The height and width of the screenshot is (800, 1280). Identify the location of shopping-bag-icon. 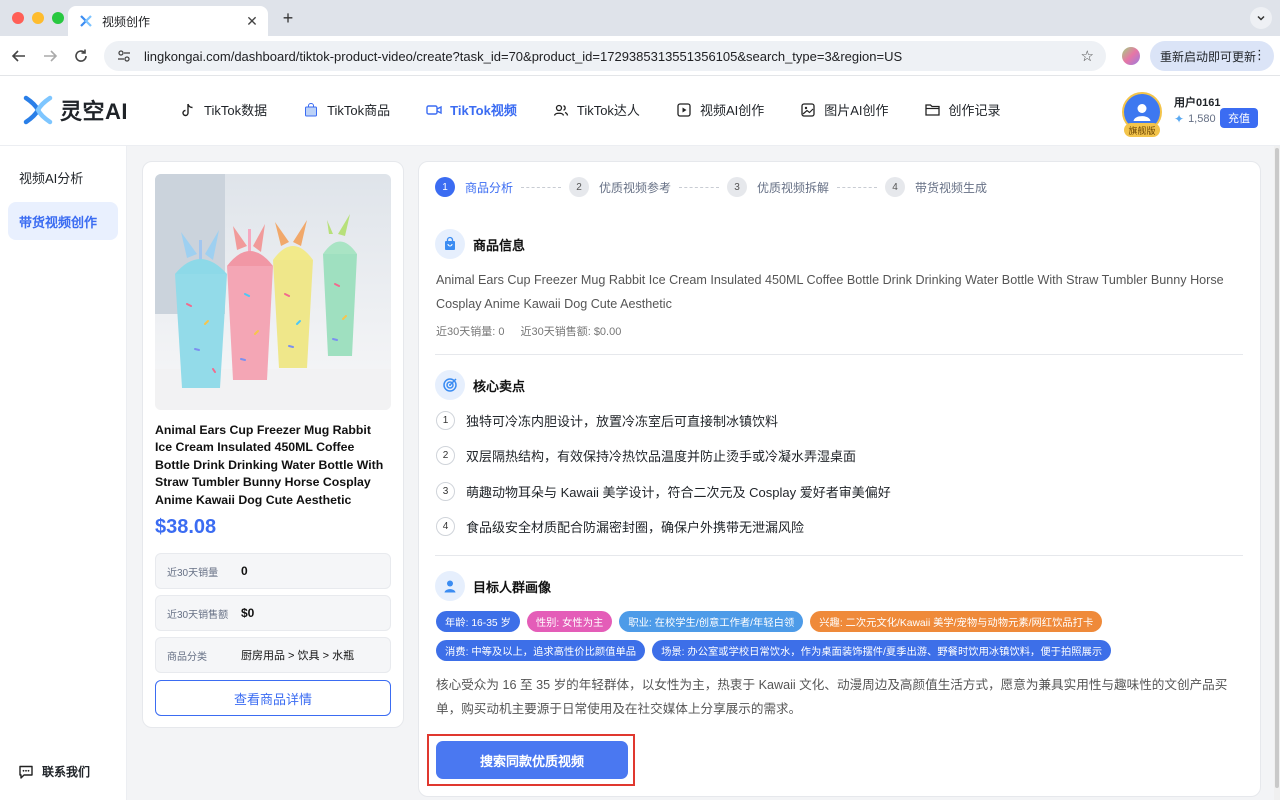
(450, 244).